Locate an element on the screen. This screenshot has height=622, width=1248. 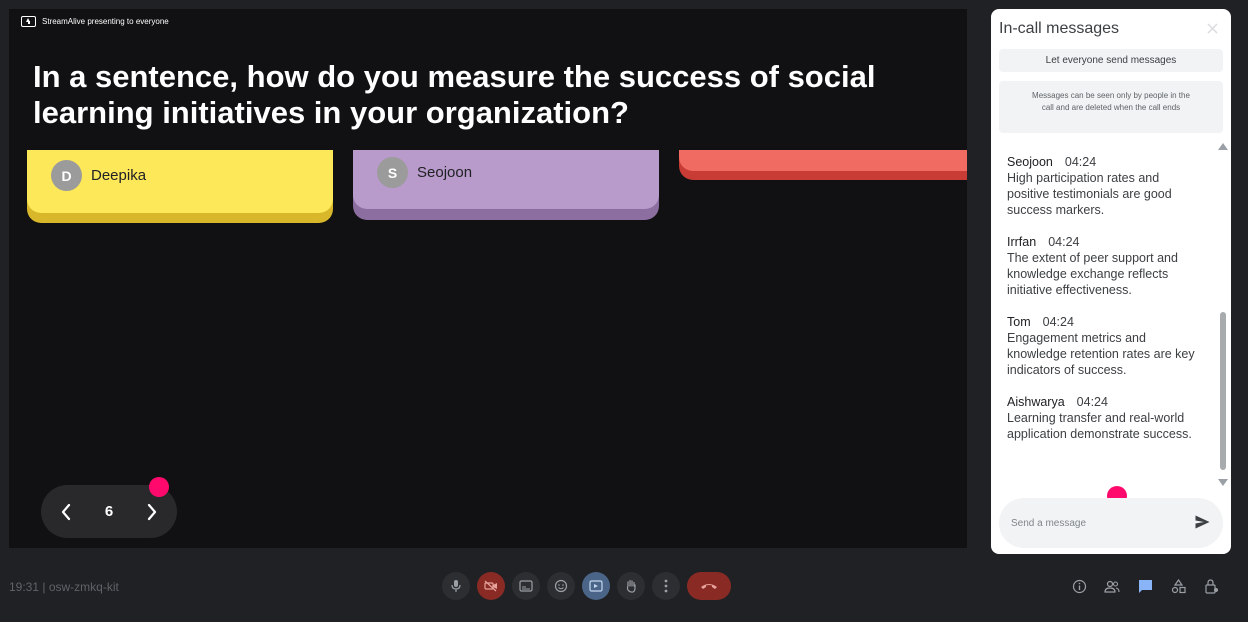
present-icon is located at coordinates (596, 586).